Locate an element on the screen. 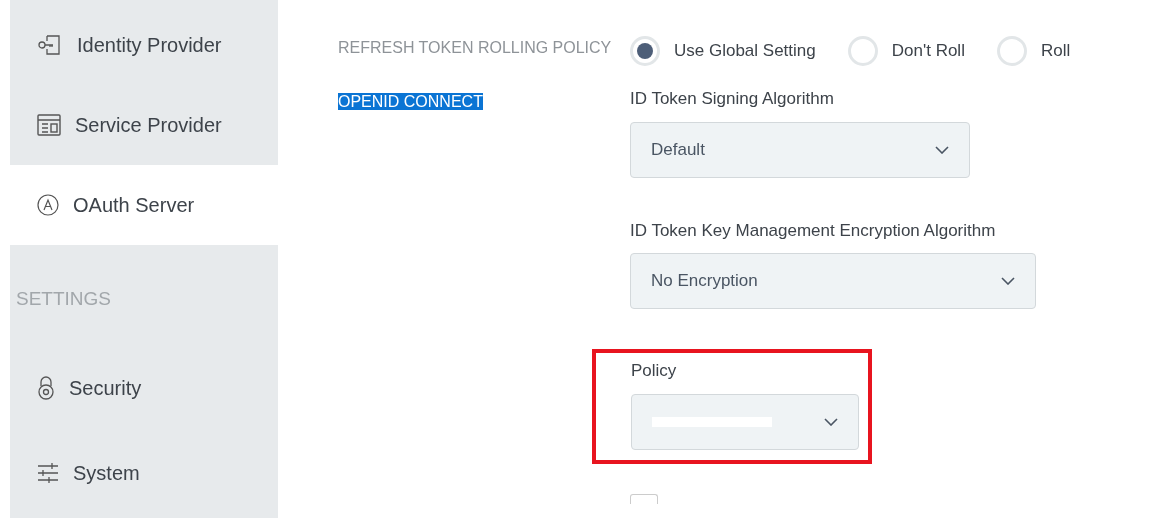 Image resolution: width=1170 pixels, height=518 pixels. radio-label: Roll is located at coordinates (1055, 51).